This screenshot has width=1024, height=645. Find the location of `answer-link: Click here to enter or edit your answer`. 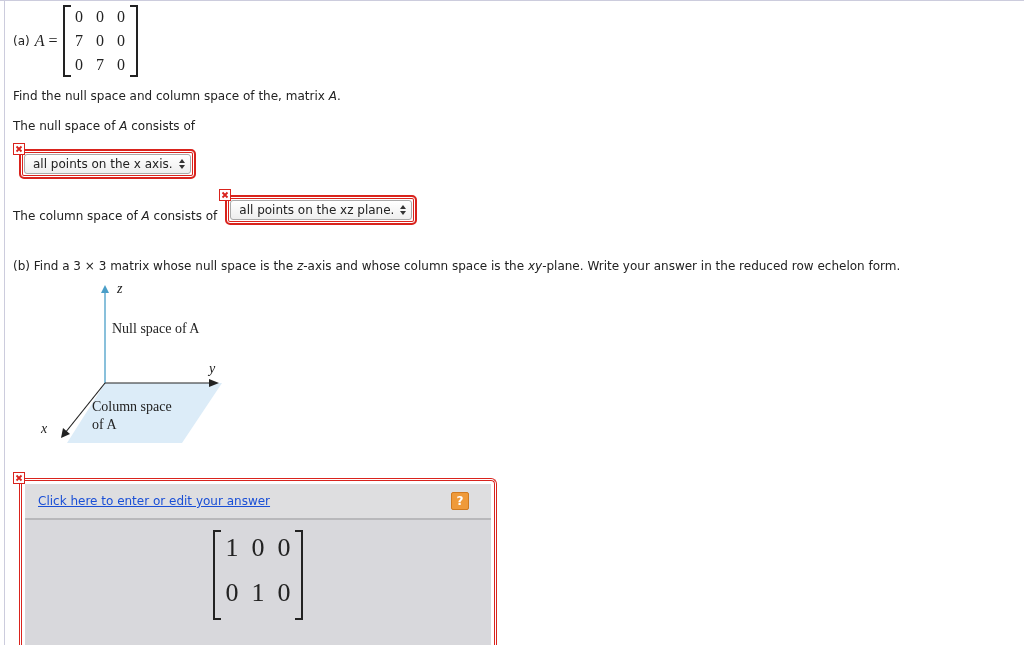

answer-link: Click here to enter or edit your answer is located at coordinates (154, 501).